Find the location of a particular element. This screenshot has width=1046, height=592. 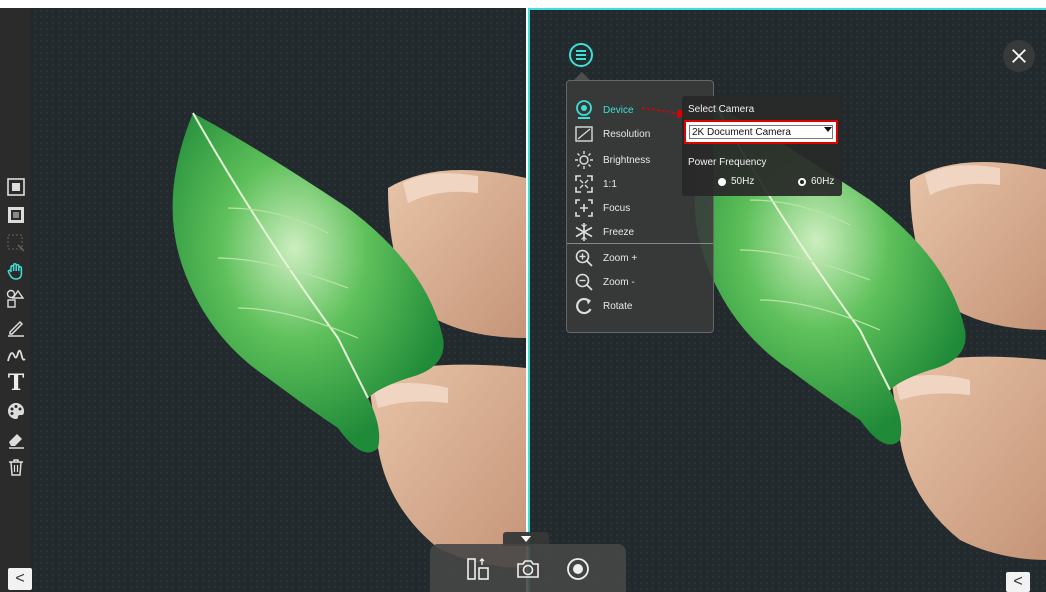

select-area-icon is located at coordinates (16, 243).